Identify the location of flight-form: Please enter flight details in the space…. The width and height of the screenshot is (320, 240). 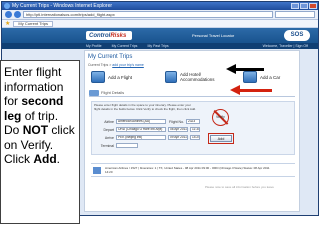
(193, 128).